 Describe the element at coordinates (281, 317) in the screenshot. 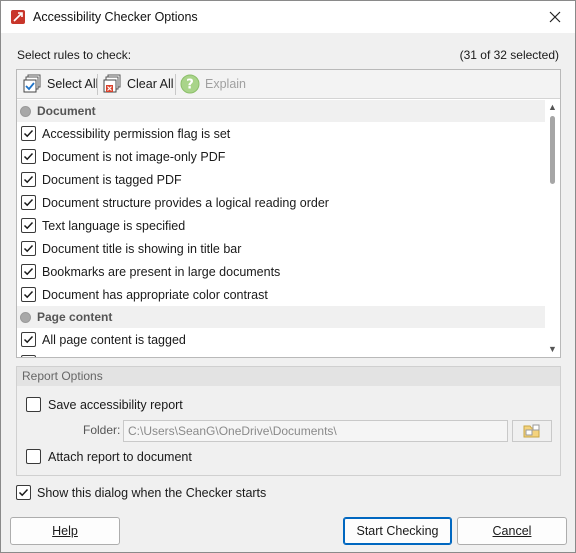

I see `rule-group-header: Page content` at that location.